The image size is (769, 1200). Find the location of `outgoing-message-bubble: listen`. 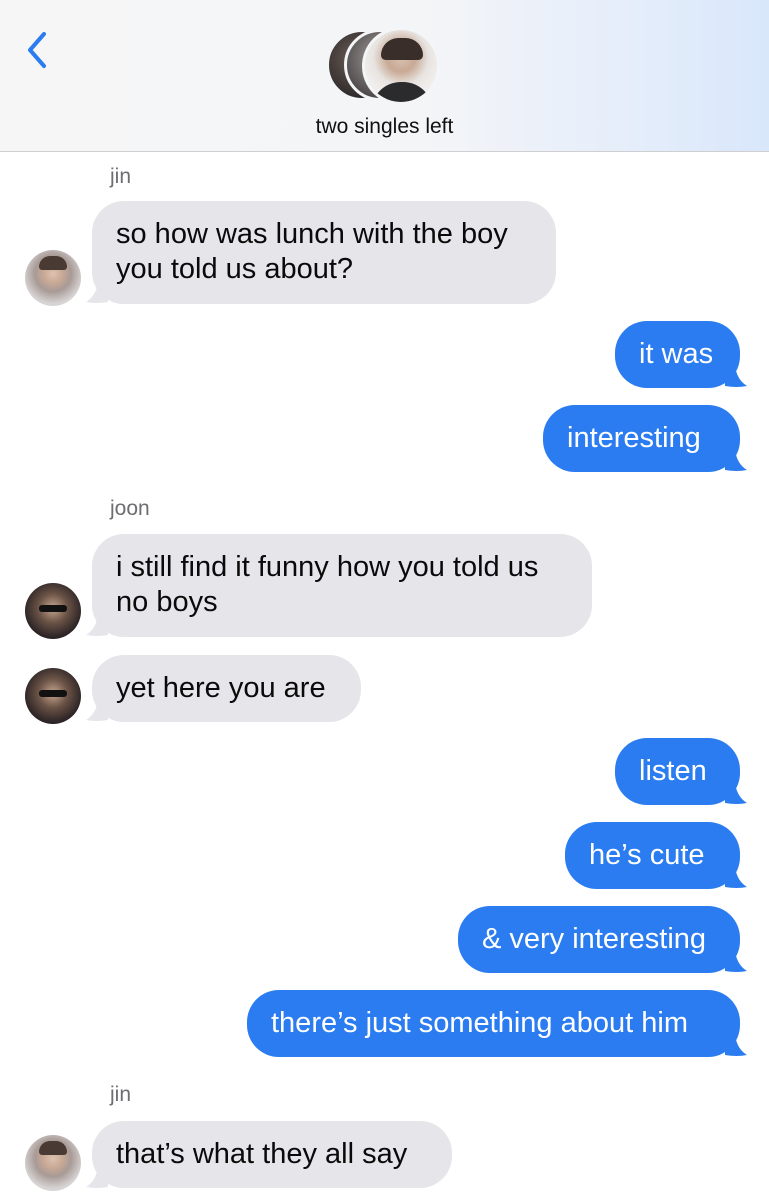

outgoing-message-bubble: listen is located at coordinates (677, 771).